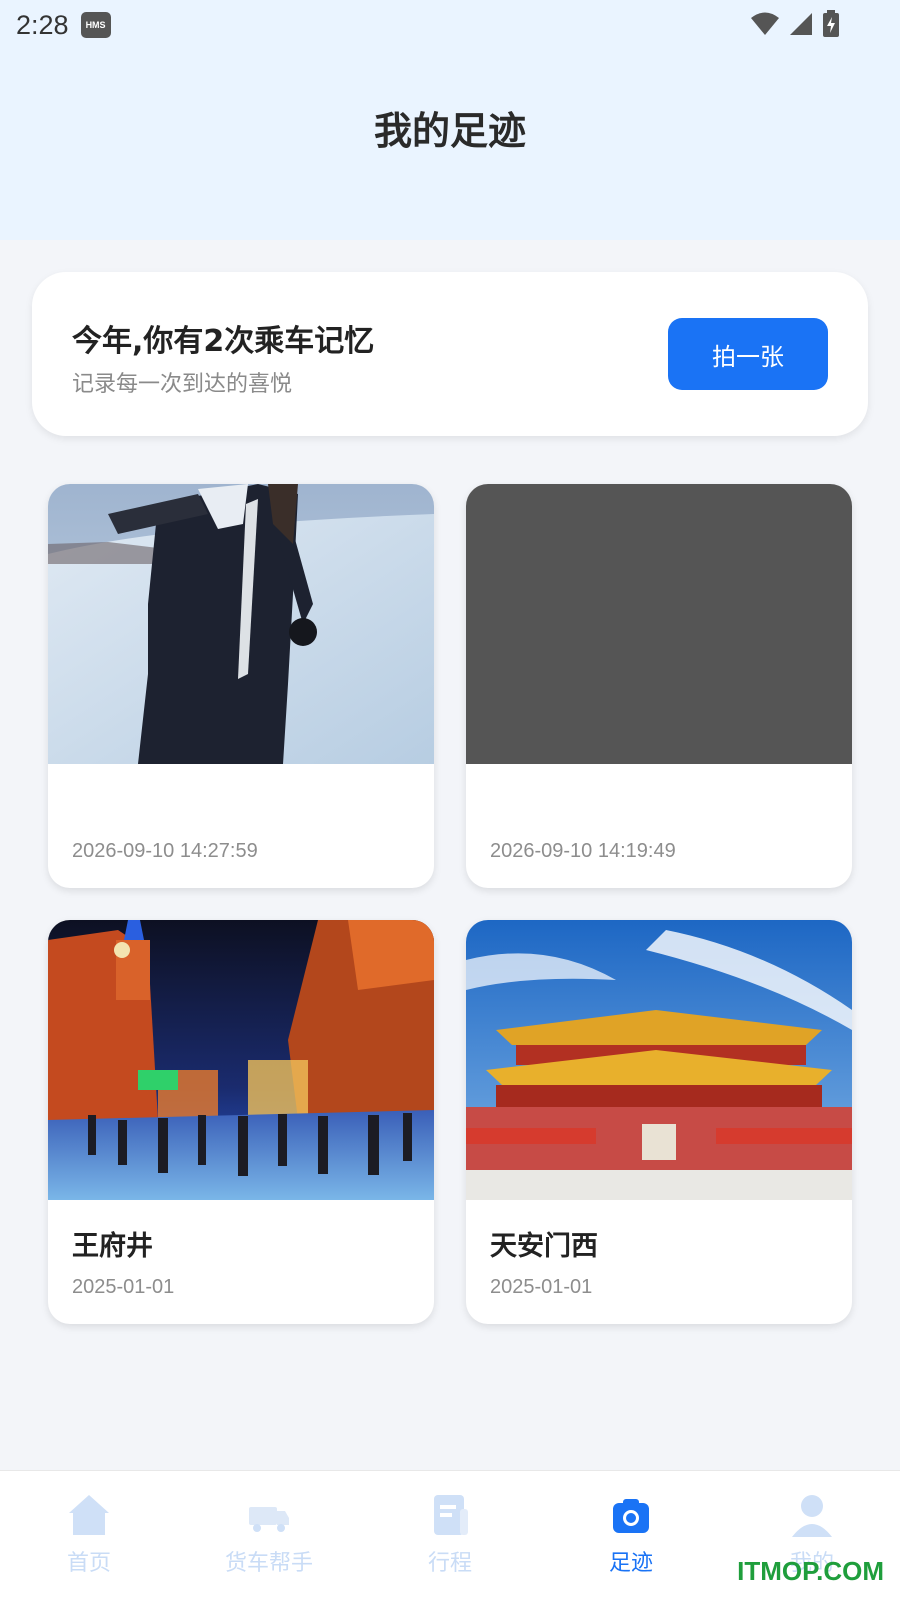 Image resolution: width=900 pixels, height=1600 pixels. Describe the element at coordinates (631, 1541) in the screenshot. I see `tab-footprint: 足迹` at that location.